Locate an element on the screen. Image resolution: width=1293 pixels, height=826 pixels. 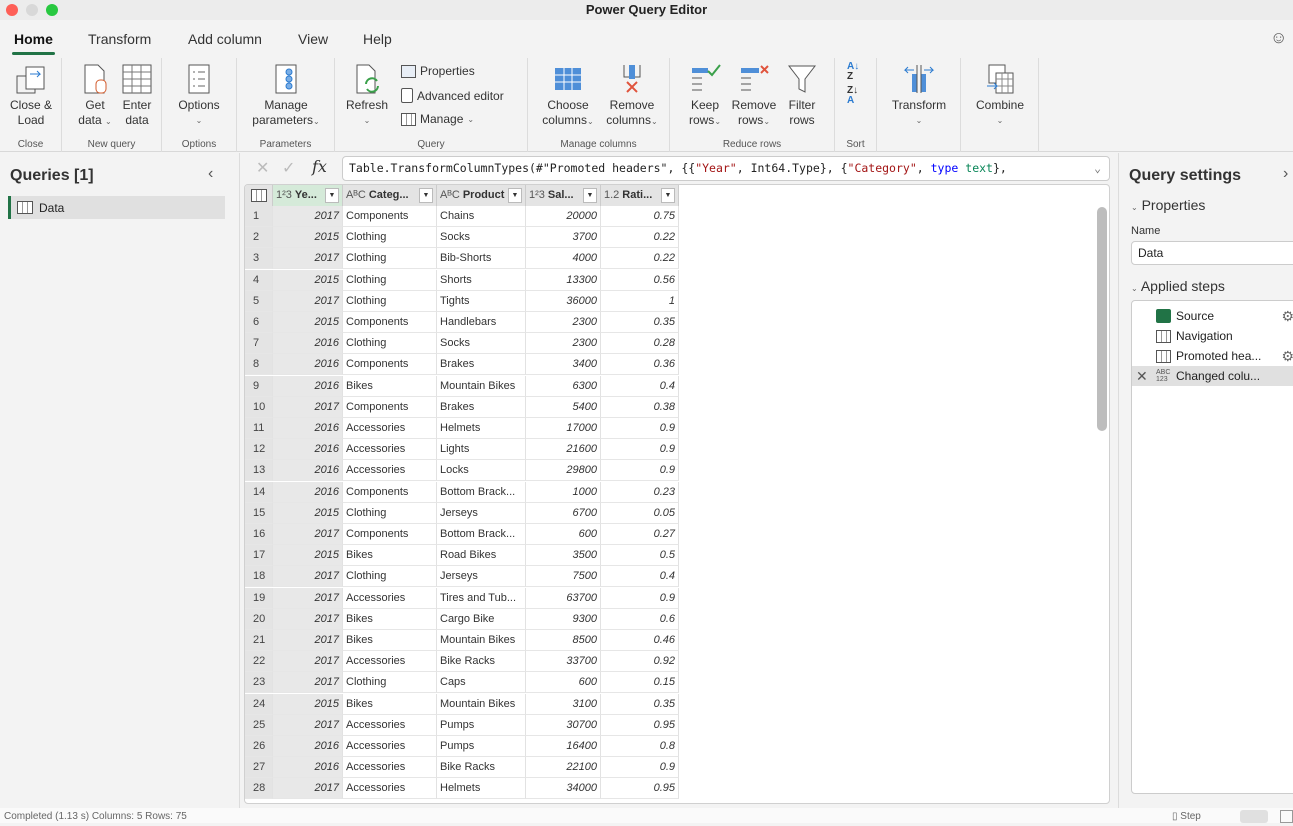
table-cell: 6300 is located at coordinates (563, 386).